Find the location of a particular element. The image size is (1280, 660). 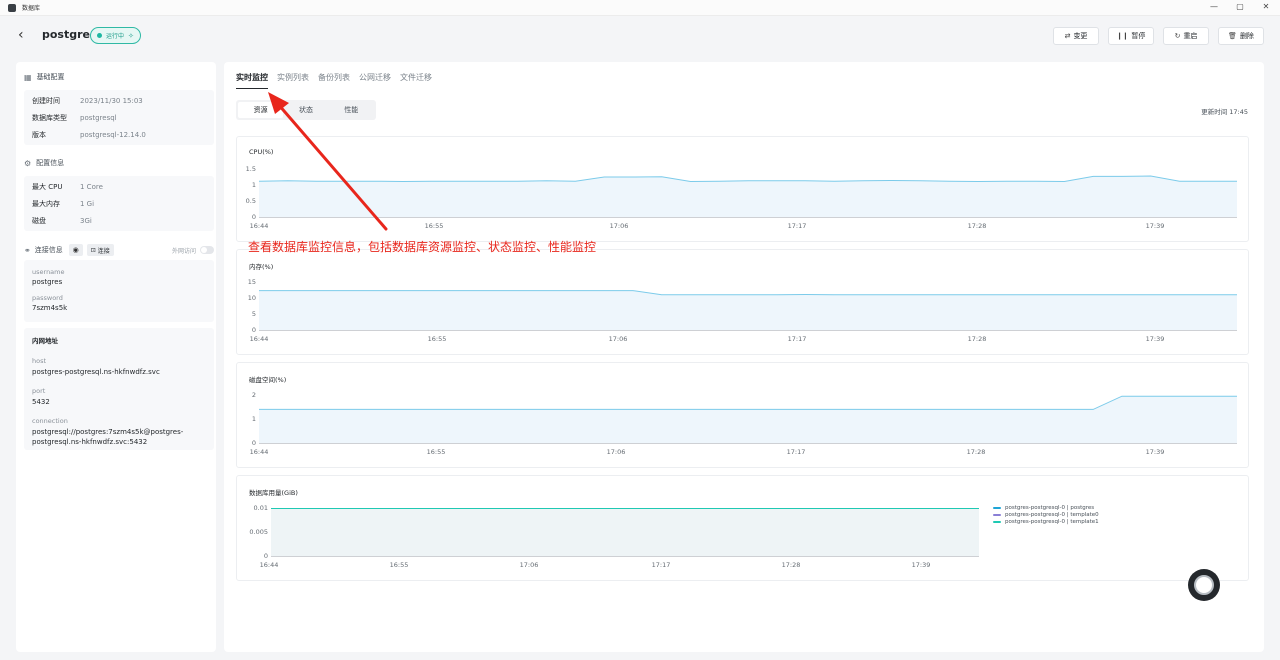

connection-title: 连接信息 is located at coordinates (48, 250).